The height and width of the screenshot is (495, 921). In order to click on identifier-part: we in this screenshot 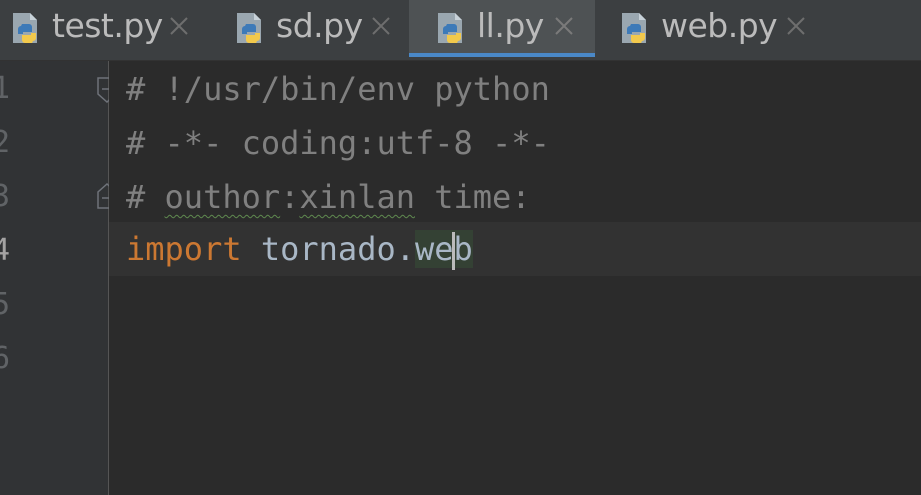, I will do `click(434, 249)`.